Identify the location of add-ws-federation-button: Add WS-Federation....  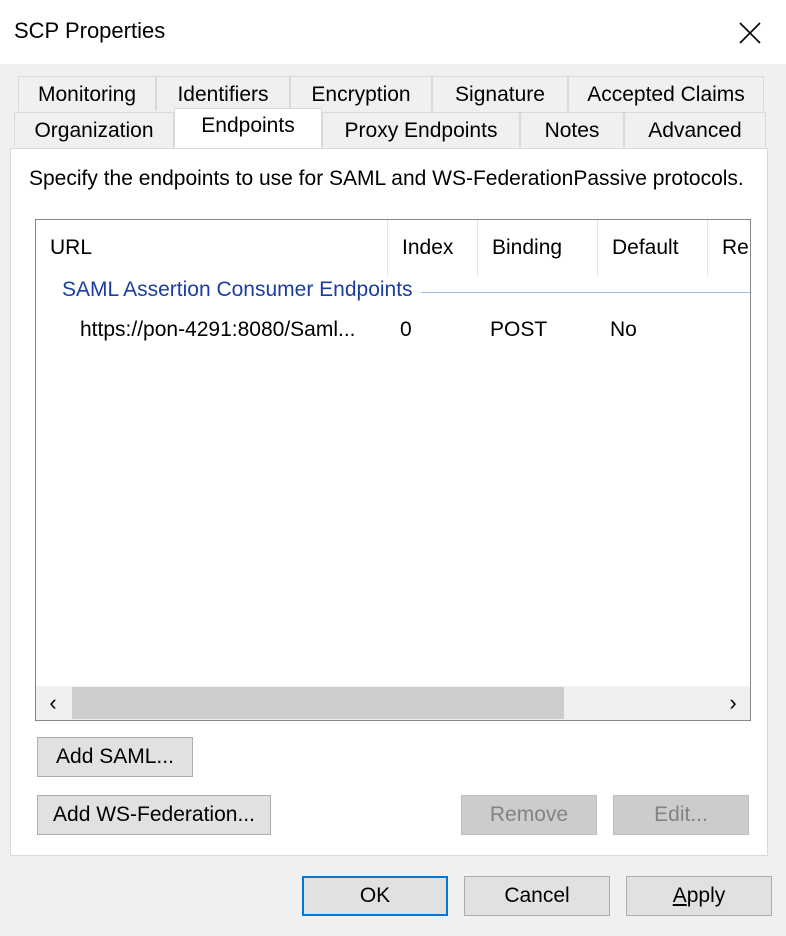
(154, 815).